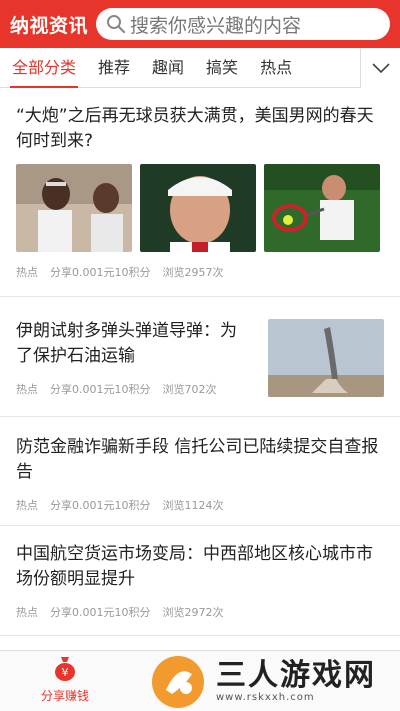 The image size is (400, 711). What do you see at coordinates (64, 696) in the screenshot?
I see `share-earn-label: 分享赚钱` at bounding box center [64, 696].